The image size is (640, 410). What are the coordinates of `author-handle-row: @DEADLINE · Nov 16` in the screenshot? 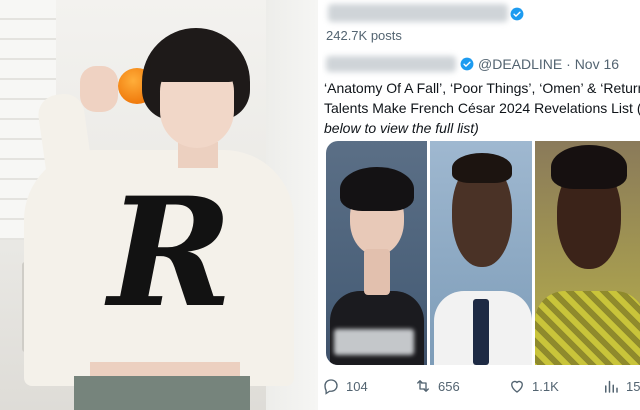 It's located at (548, 64).